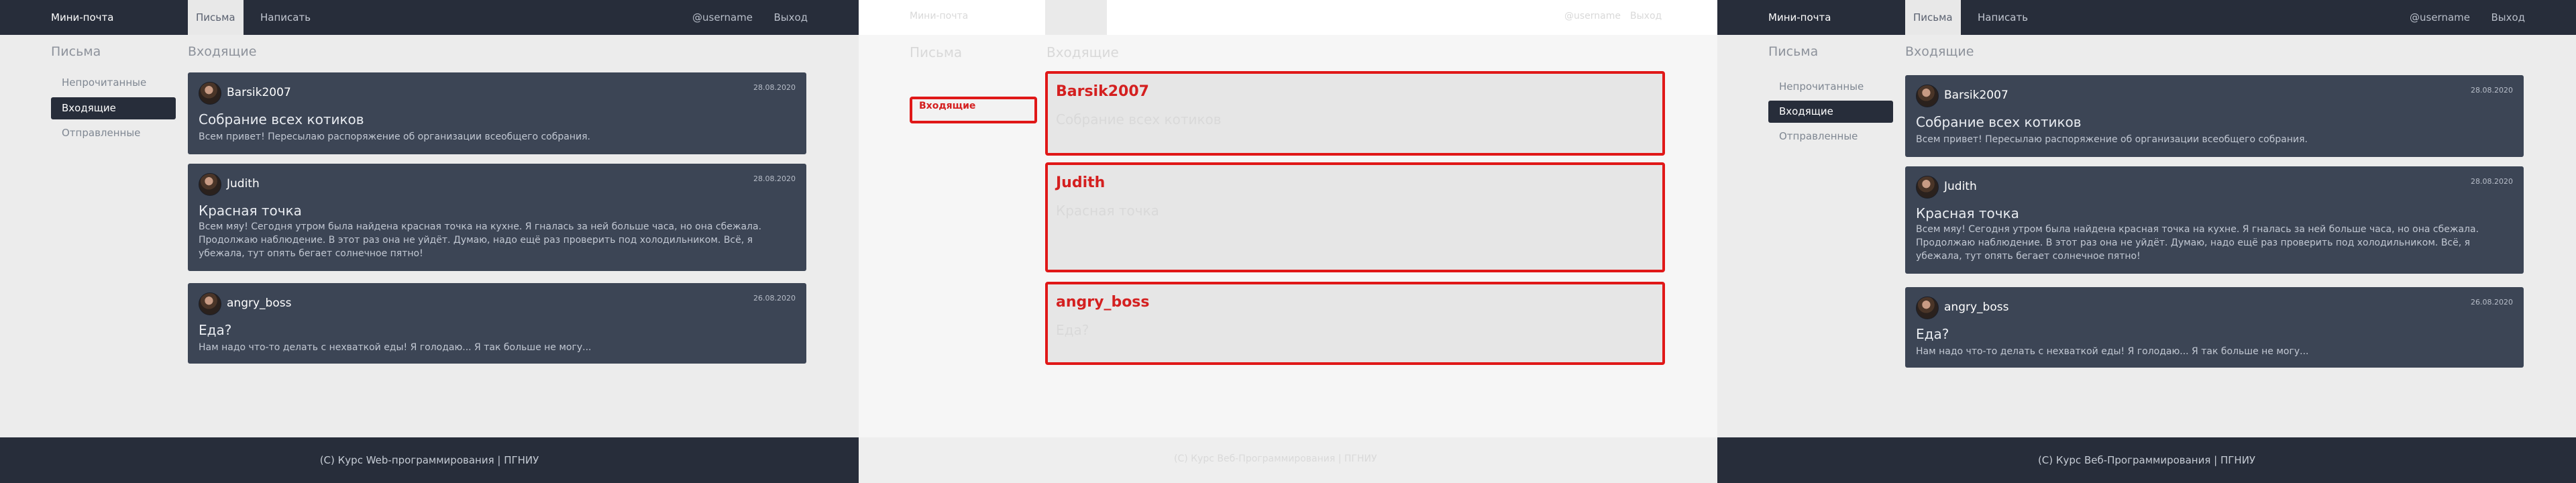 The height and width of the screenshot is (483, 2576). I want to click on tab-letters, so click(1076, 17).